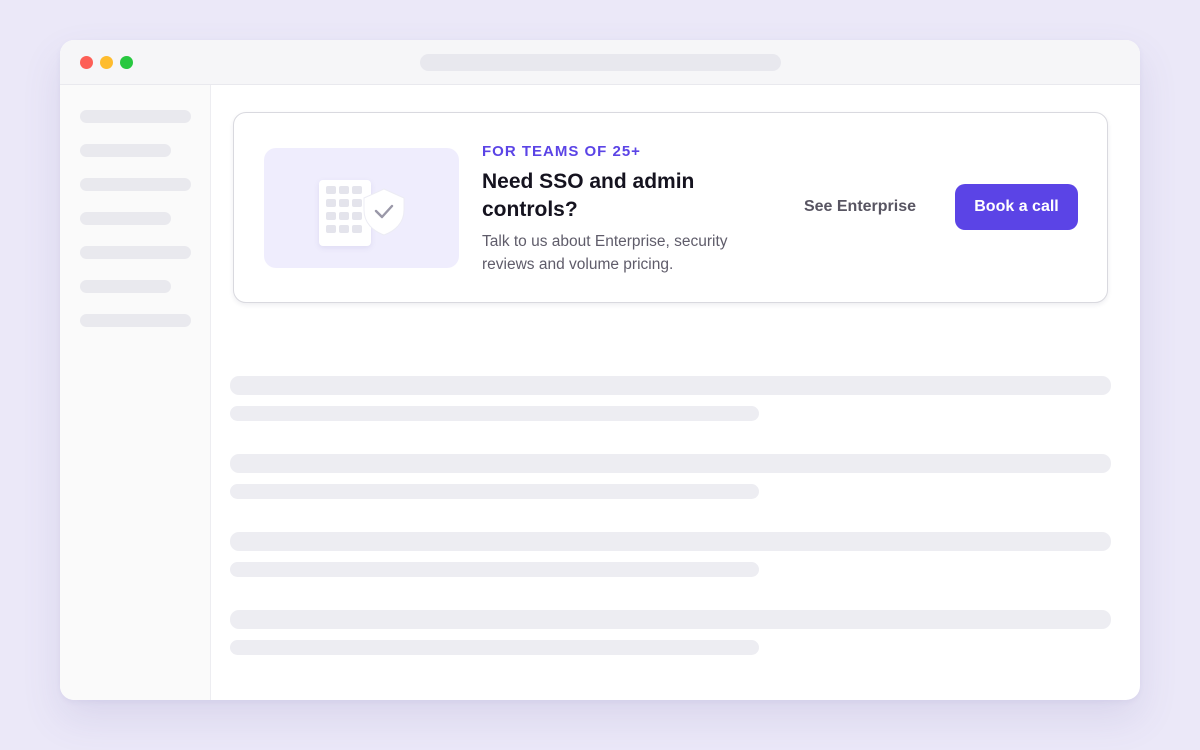 This screenshot has height=750, width=1200. I want to click on sidebar, so click(135, 392).